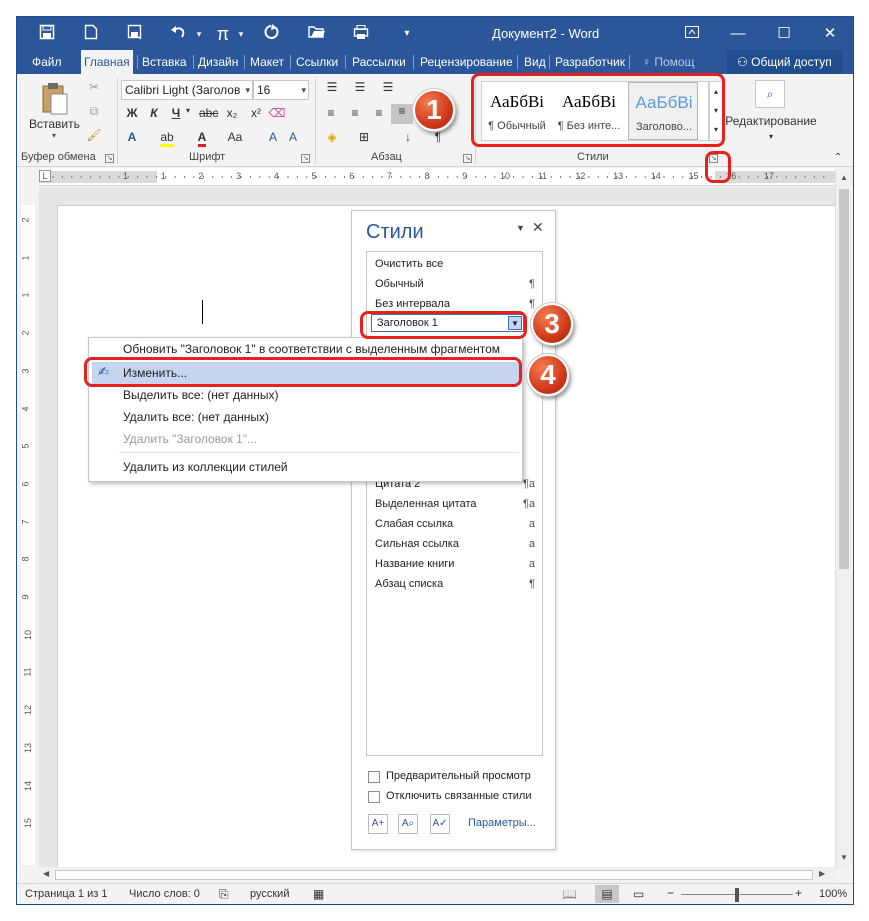  Describe the element at coordinates (455, 544) in the screenshot. I see `style-item-intense-reference: Сильная ссылка a` at that location.